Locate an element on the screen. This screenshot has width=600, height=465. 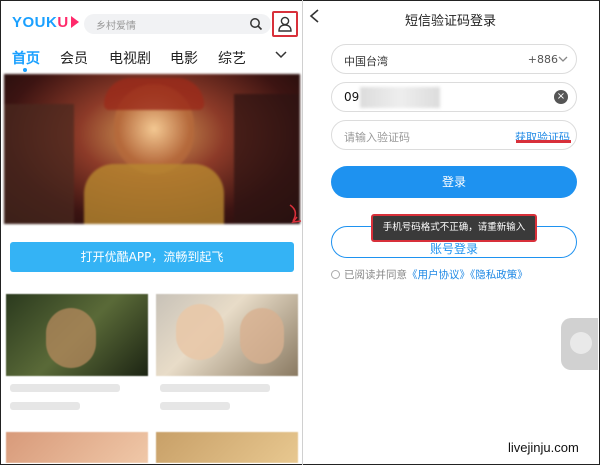
channel-tabs: 首页 会员 电视剧 电影 综艺 is located at coordinates (152, 59).